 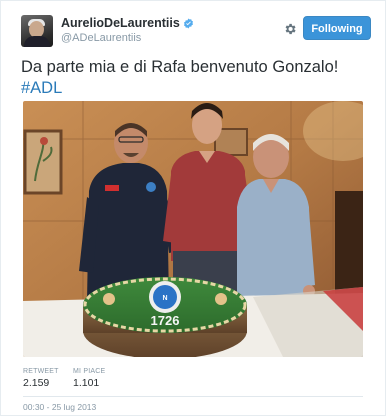 I want to click on retweet-stat: RETWEET 2.159, so click(x=41, y=378).